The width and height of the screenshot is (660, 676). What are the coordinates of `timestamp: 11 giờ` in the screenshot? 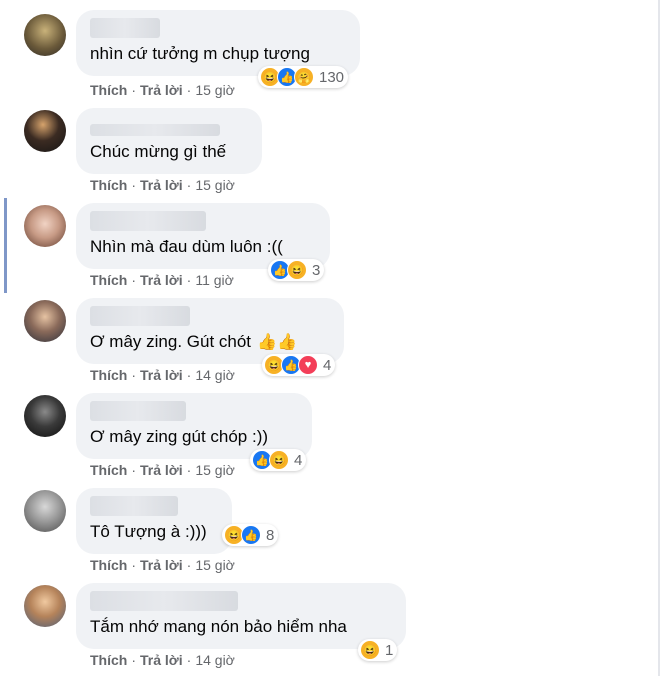 It's located at (214, 280).